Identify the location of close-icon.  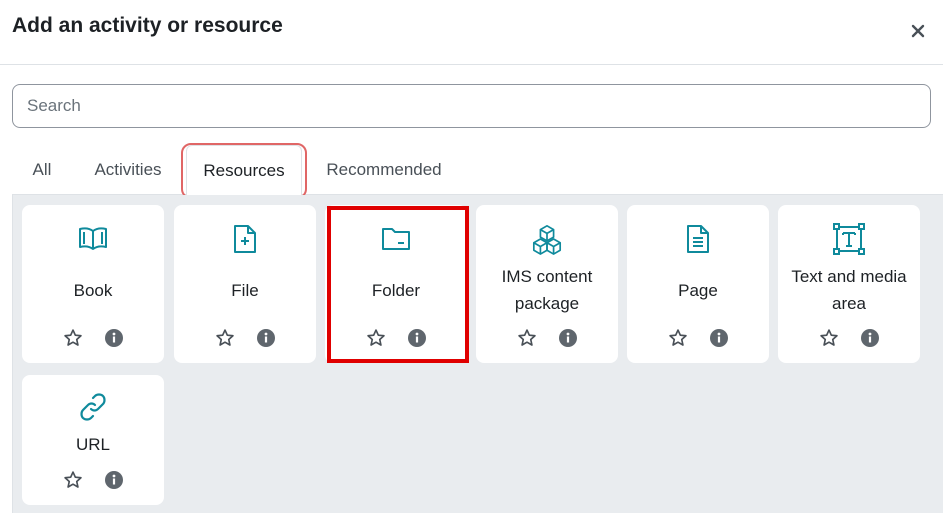
(918, 31).